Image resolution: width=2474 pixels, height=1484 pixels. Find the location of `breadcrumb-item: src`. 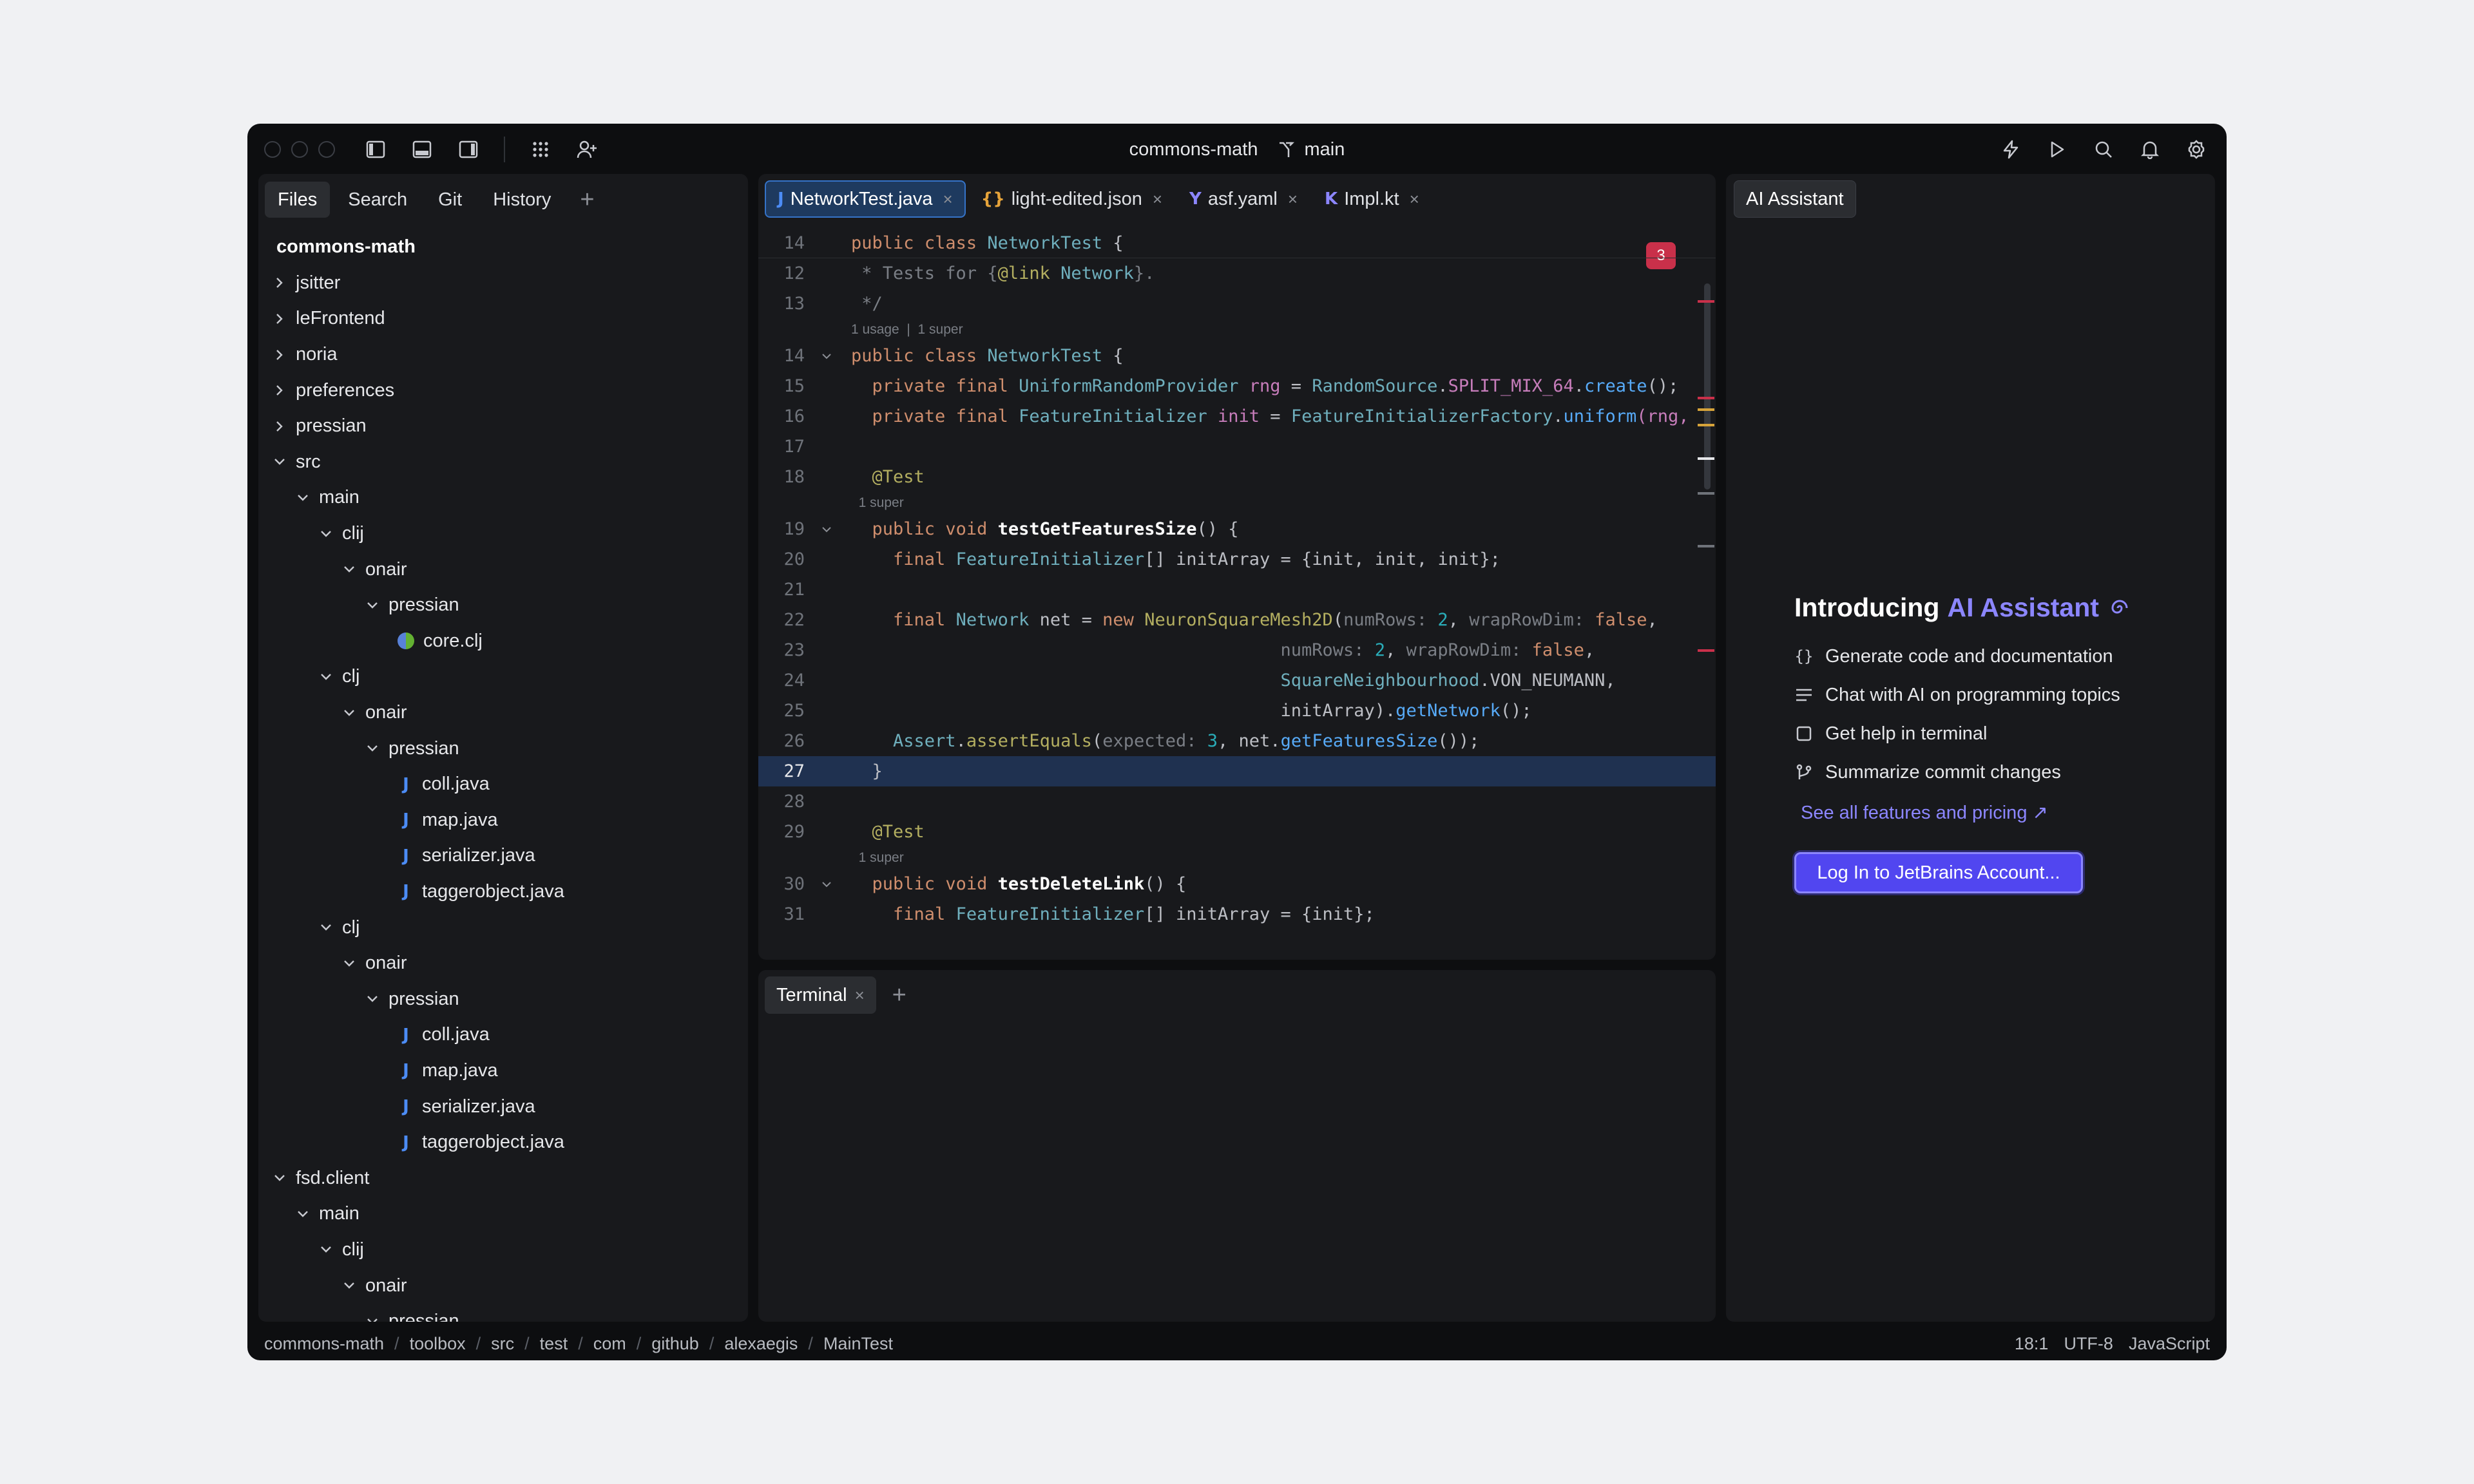

breadcrumb-item: src is located at coordinates (502, 1344).